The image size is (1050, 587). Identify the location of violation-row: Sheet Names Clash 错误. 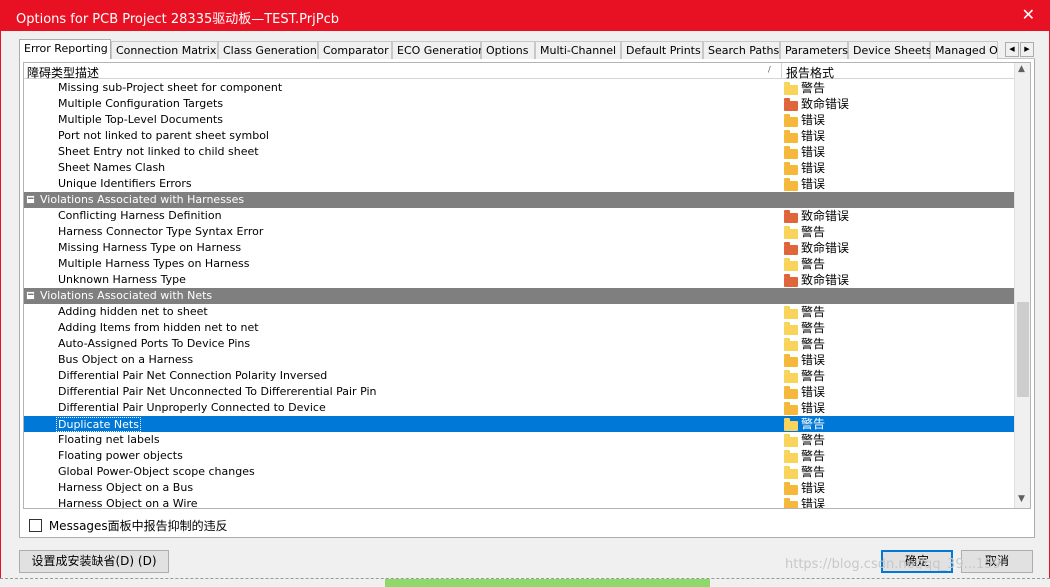
(520, 168).